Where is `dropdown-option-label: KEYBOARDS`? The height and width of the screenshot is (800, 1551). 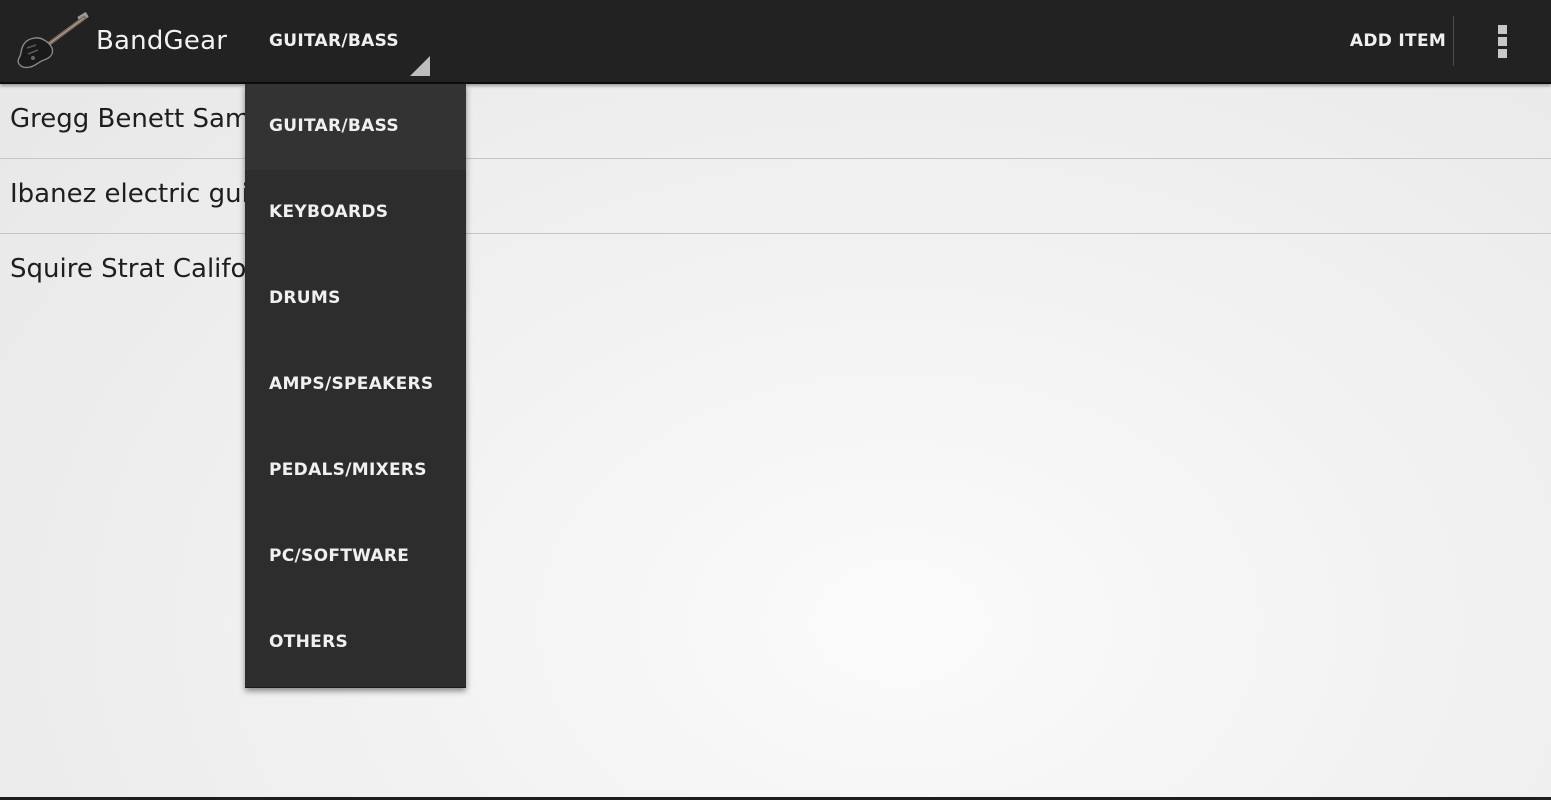
dropdown-option-label: KEYBOARDS is located at coordinates (329, 212).